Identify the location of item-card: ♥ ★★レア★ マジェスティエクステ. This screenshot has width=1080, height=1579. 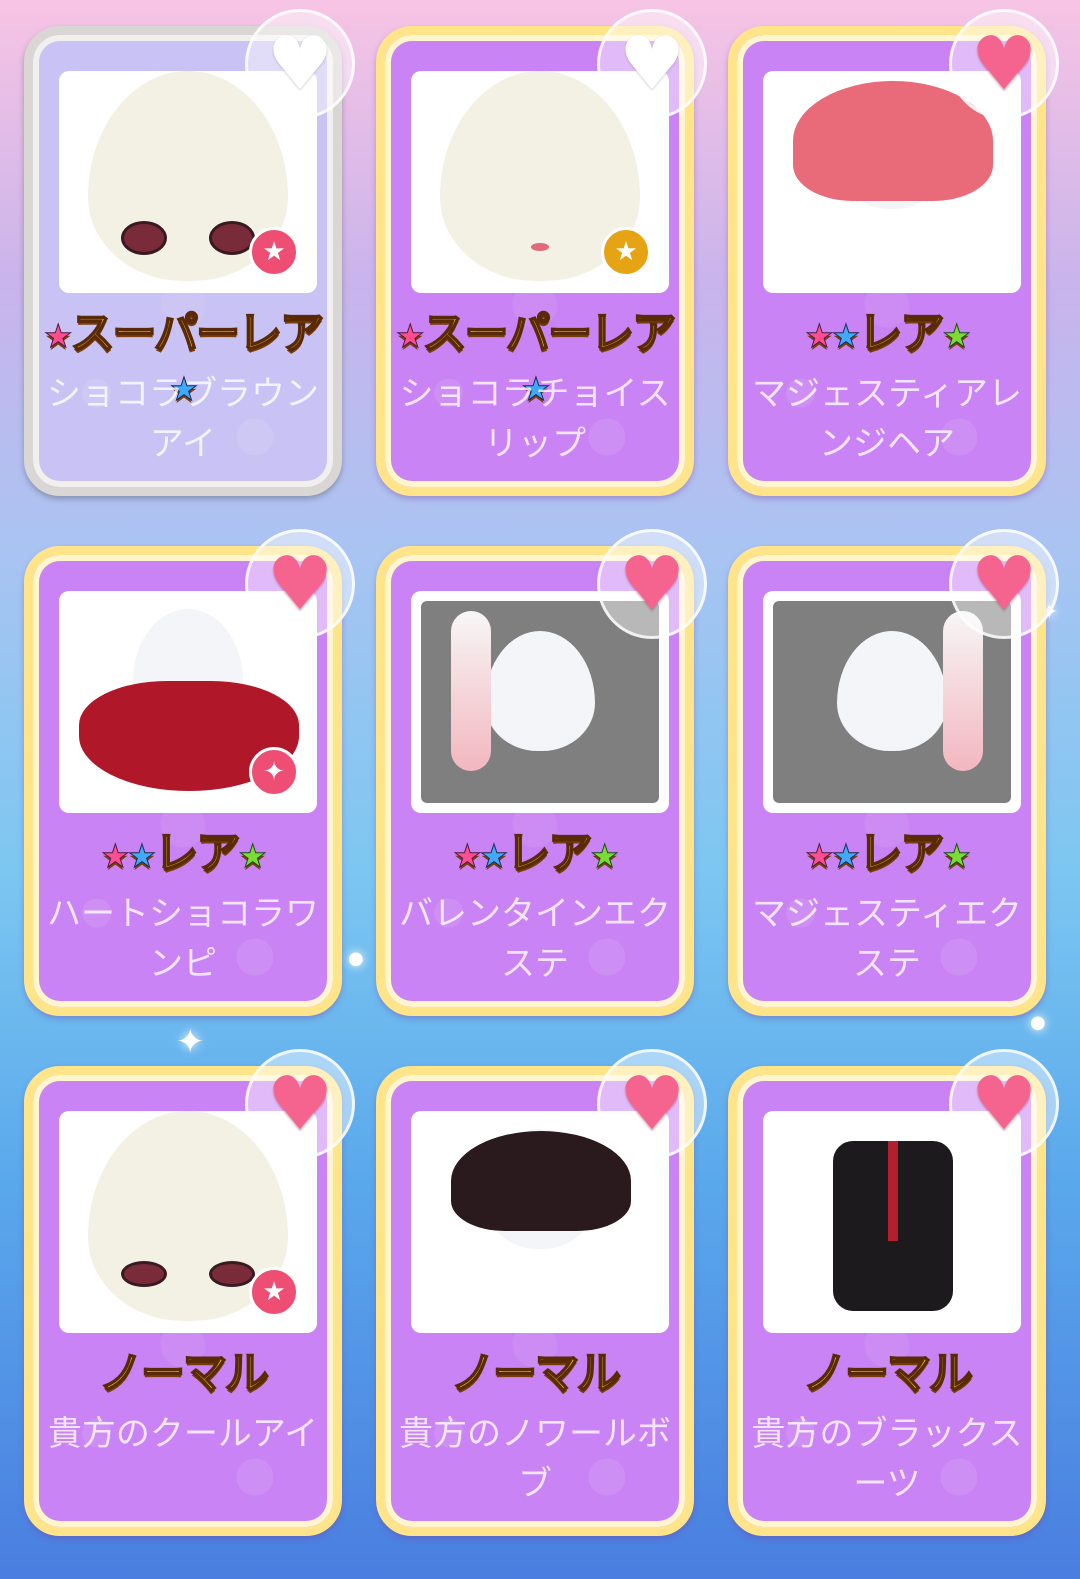
(893, 772).